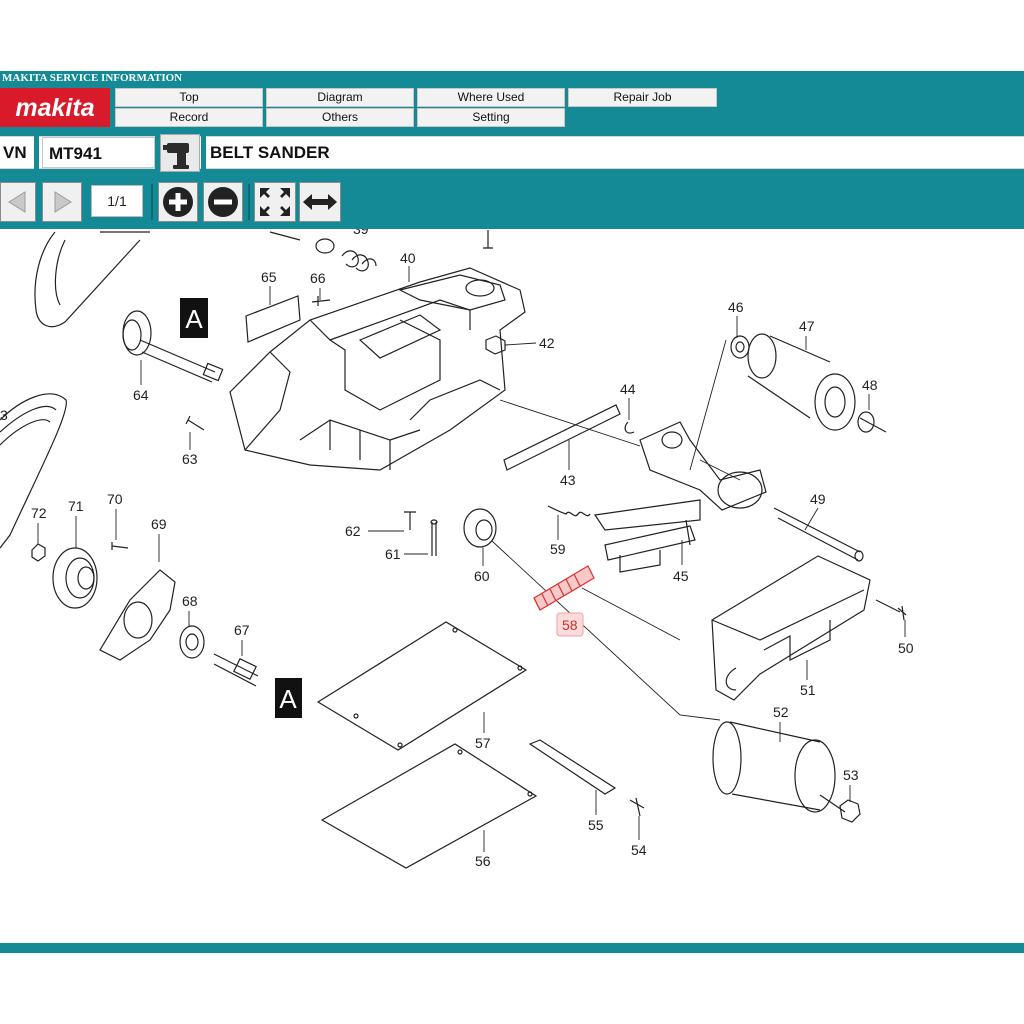  What do you see at coordinates (781, 712) in the screenshot?
I see `part-label: 52` at bounding box center [781, 712].